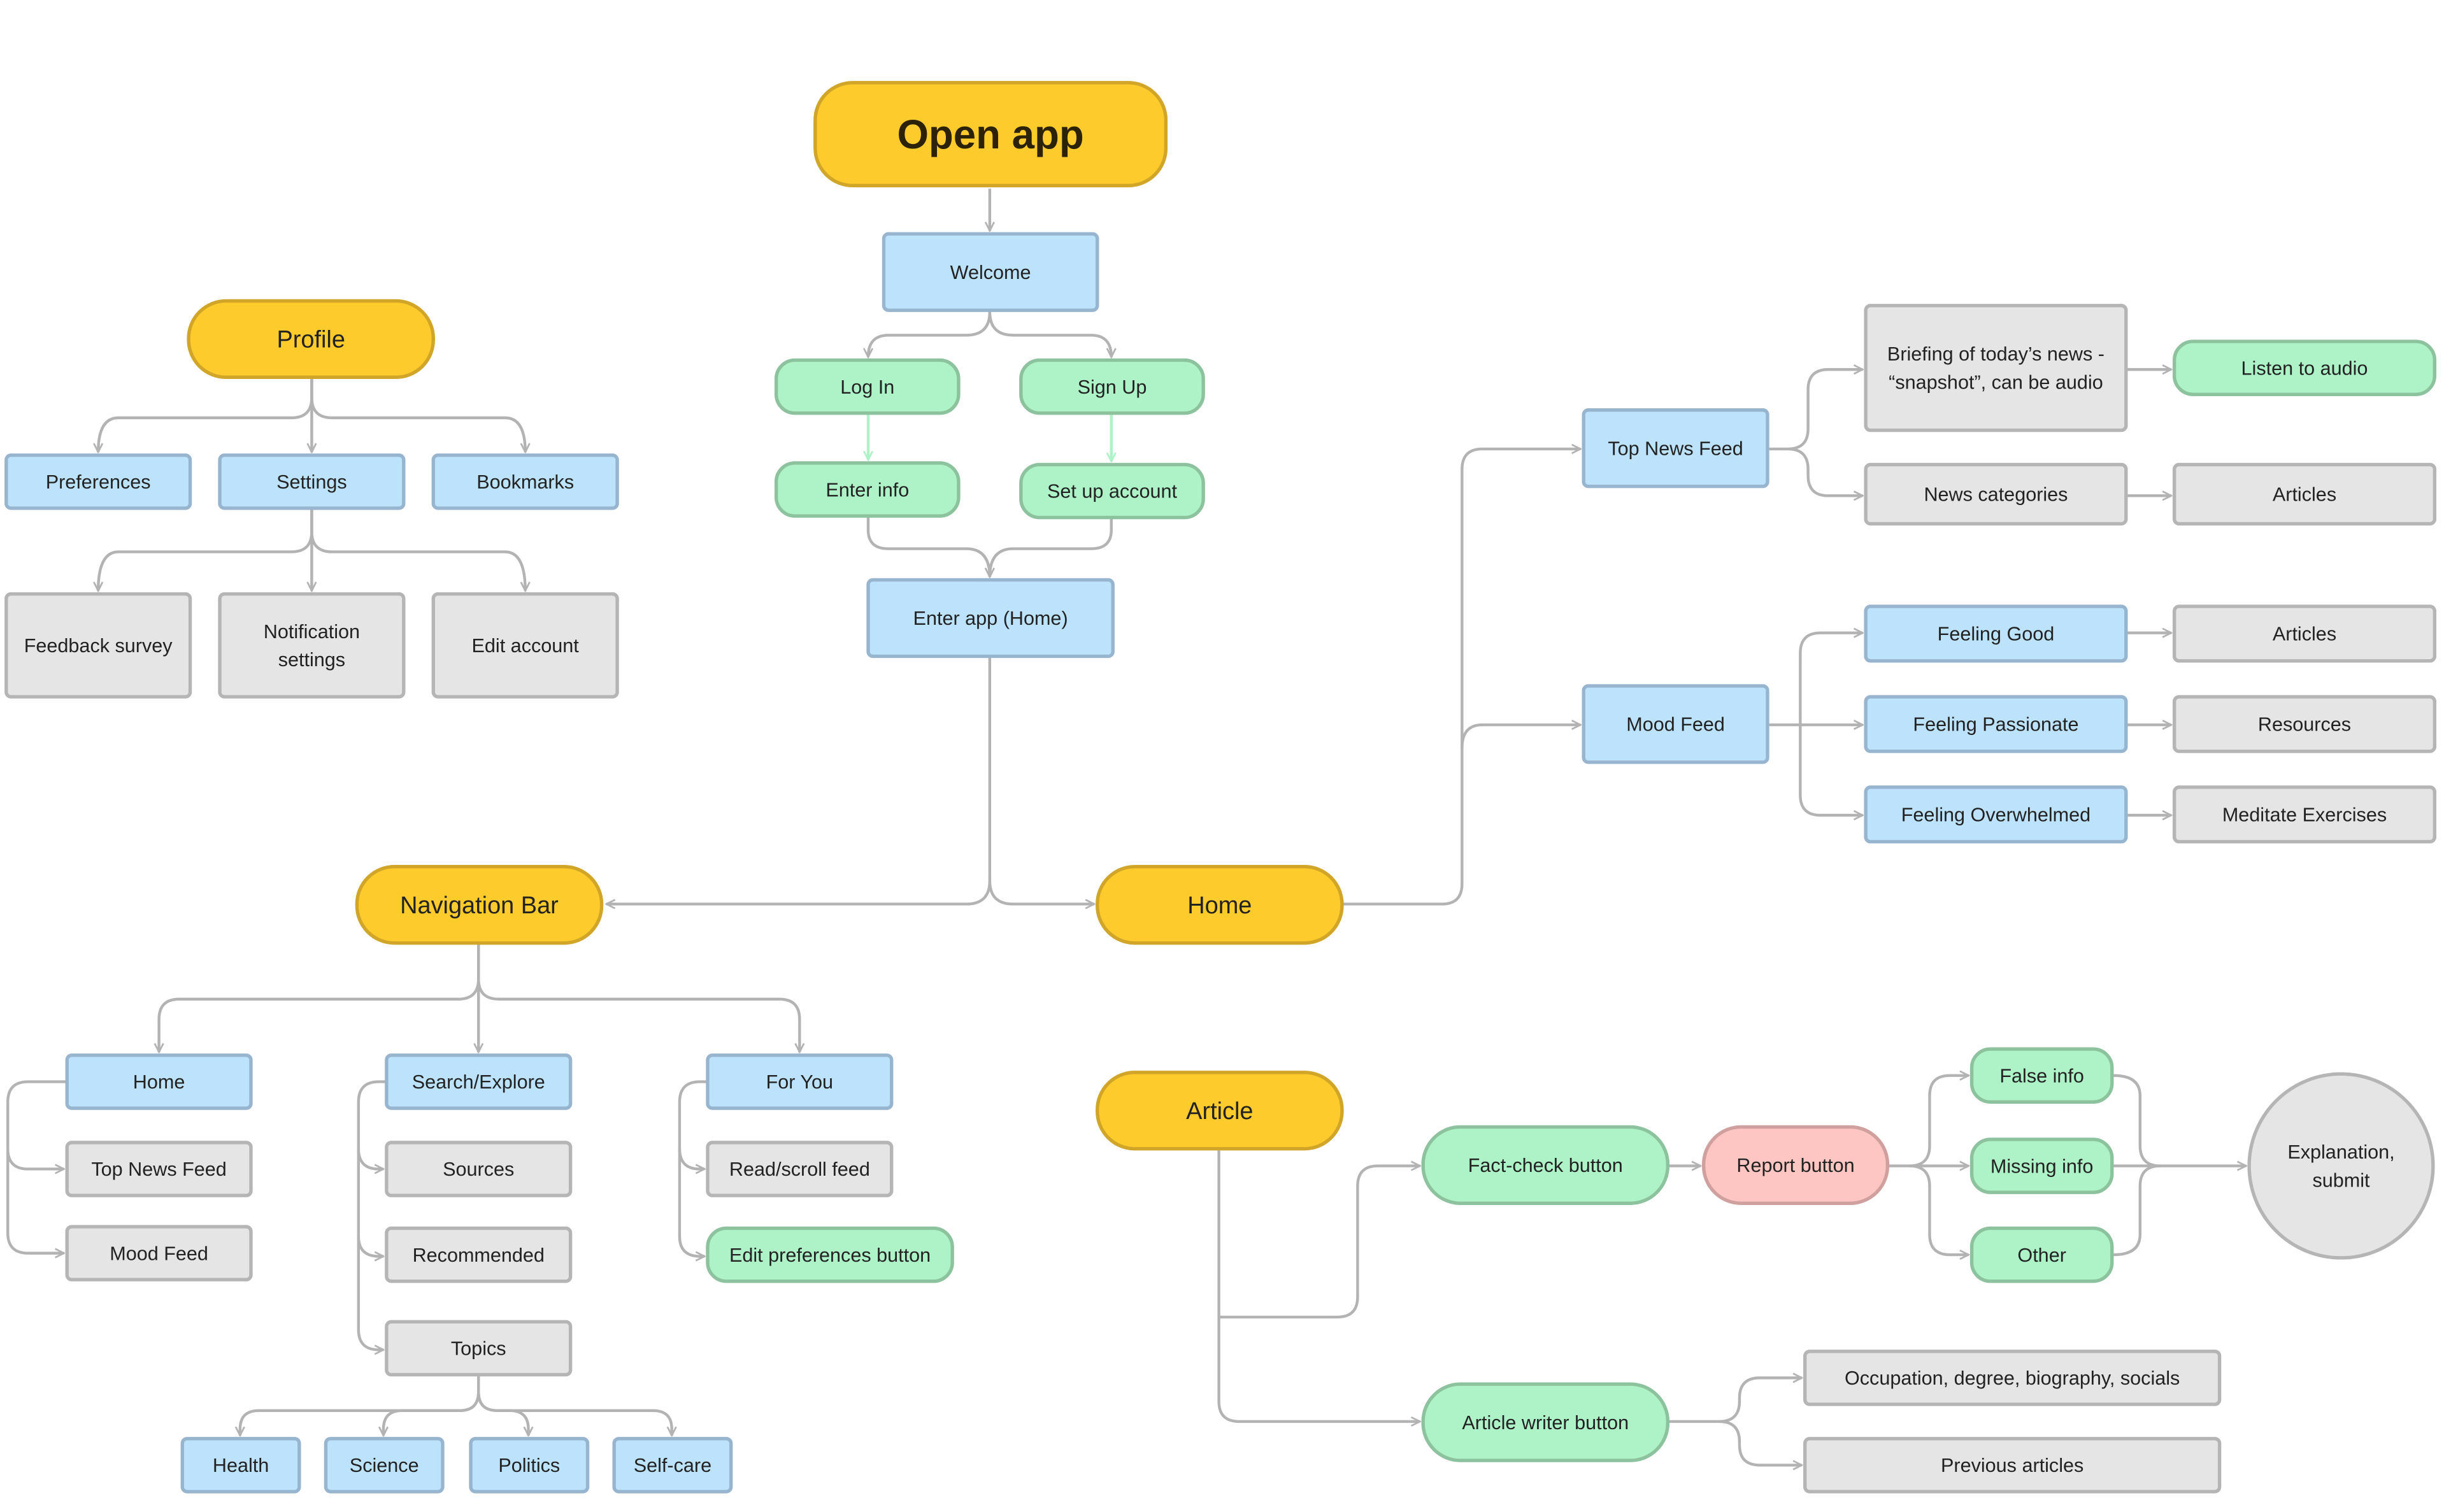 The height and width of the screenshot is (1512, 2444). What do you see at coordinates (478, 1169) in the screenshot?
I see `node-label: Sources` at bounding box center [478, 1169].